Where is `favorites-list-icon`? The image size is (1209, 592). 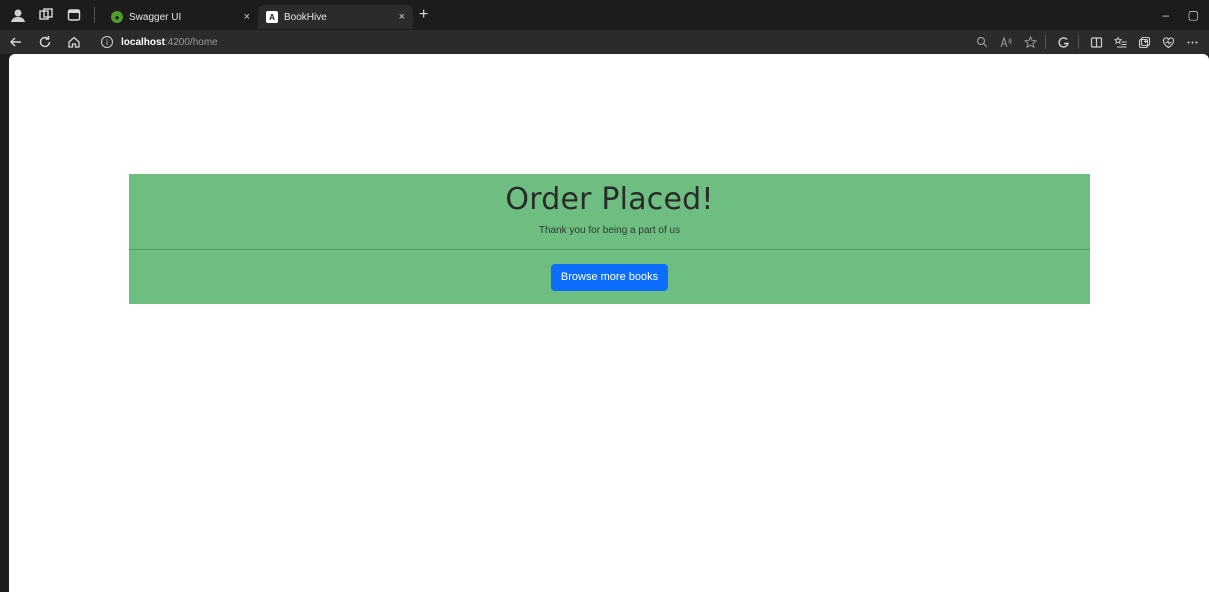 favorites-list-icon is located at coordinates (1120, 42).